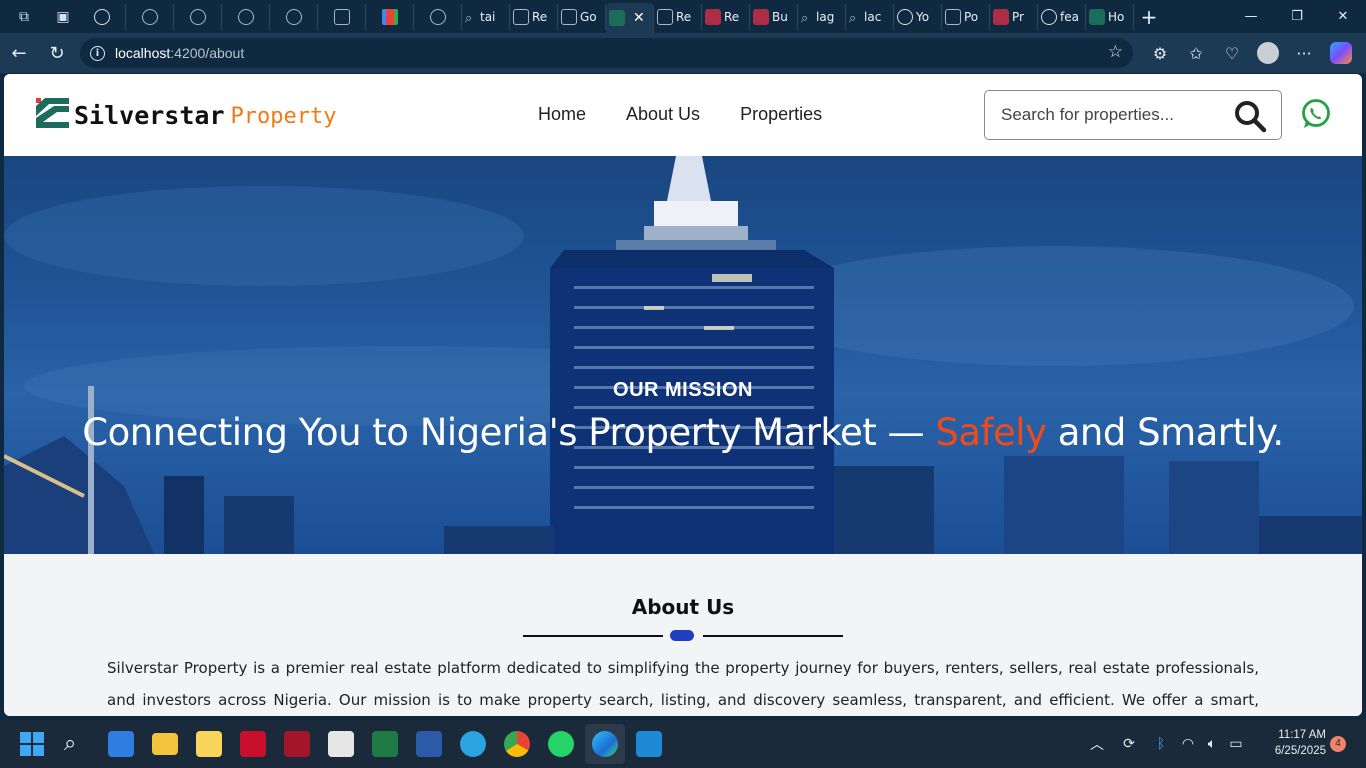 The image size is (1366, 768). What do you see at coordinates (1268, 53) in the screenshot?
I see `profile-avatar` at bounding box center [1268, 53].